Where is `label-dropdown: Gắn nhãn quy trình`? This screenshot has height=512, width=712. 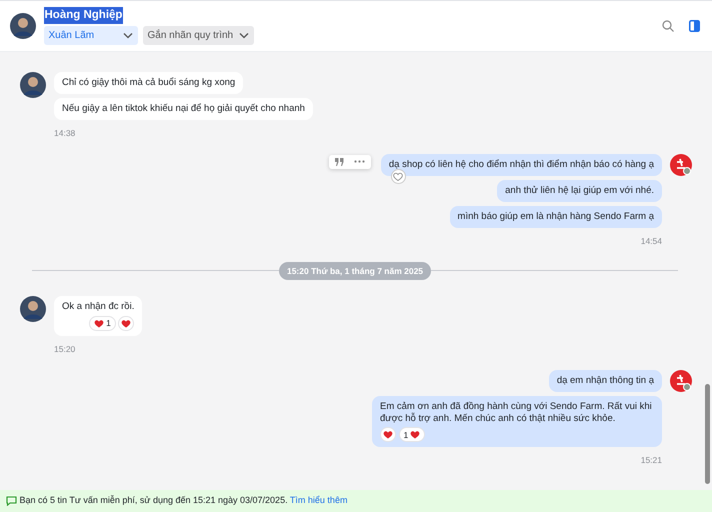
label-dropdown: Gắn nhãn quy trình is located at coordinates (198, 36).